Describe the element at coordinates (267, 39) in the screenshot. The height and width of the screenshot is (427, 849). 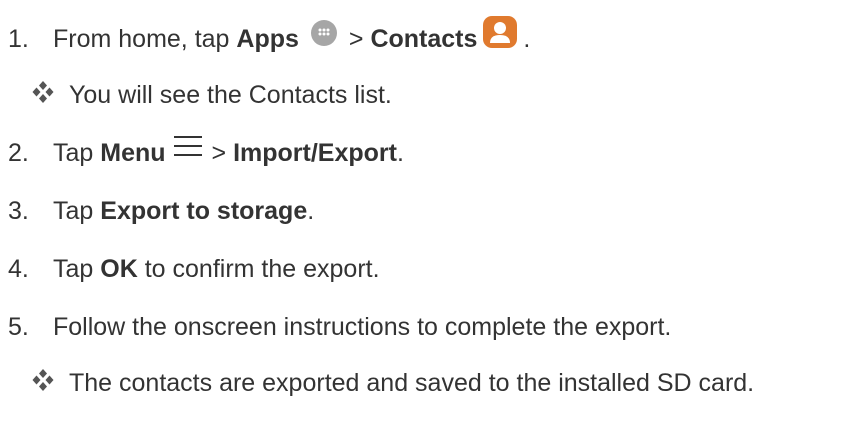
I see `apps-label: Apps` at that location.